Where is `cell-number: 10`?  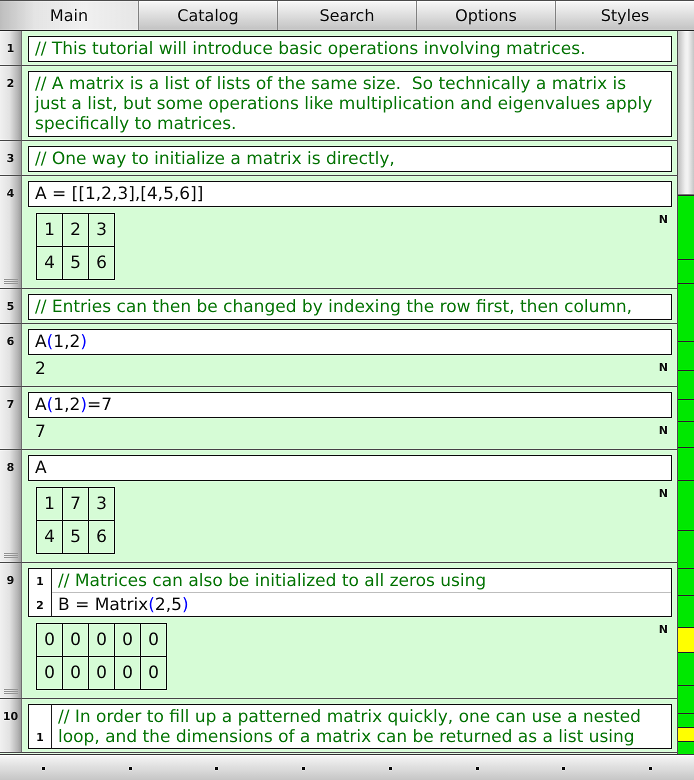
cell-number: 10 is located at coordinates (10, 716).